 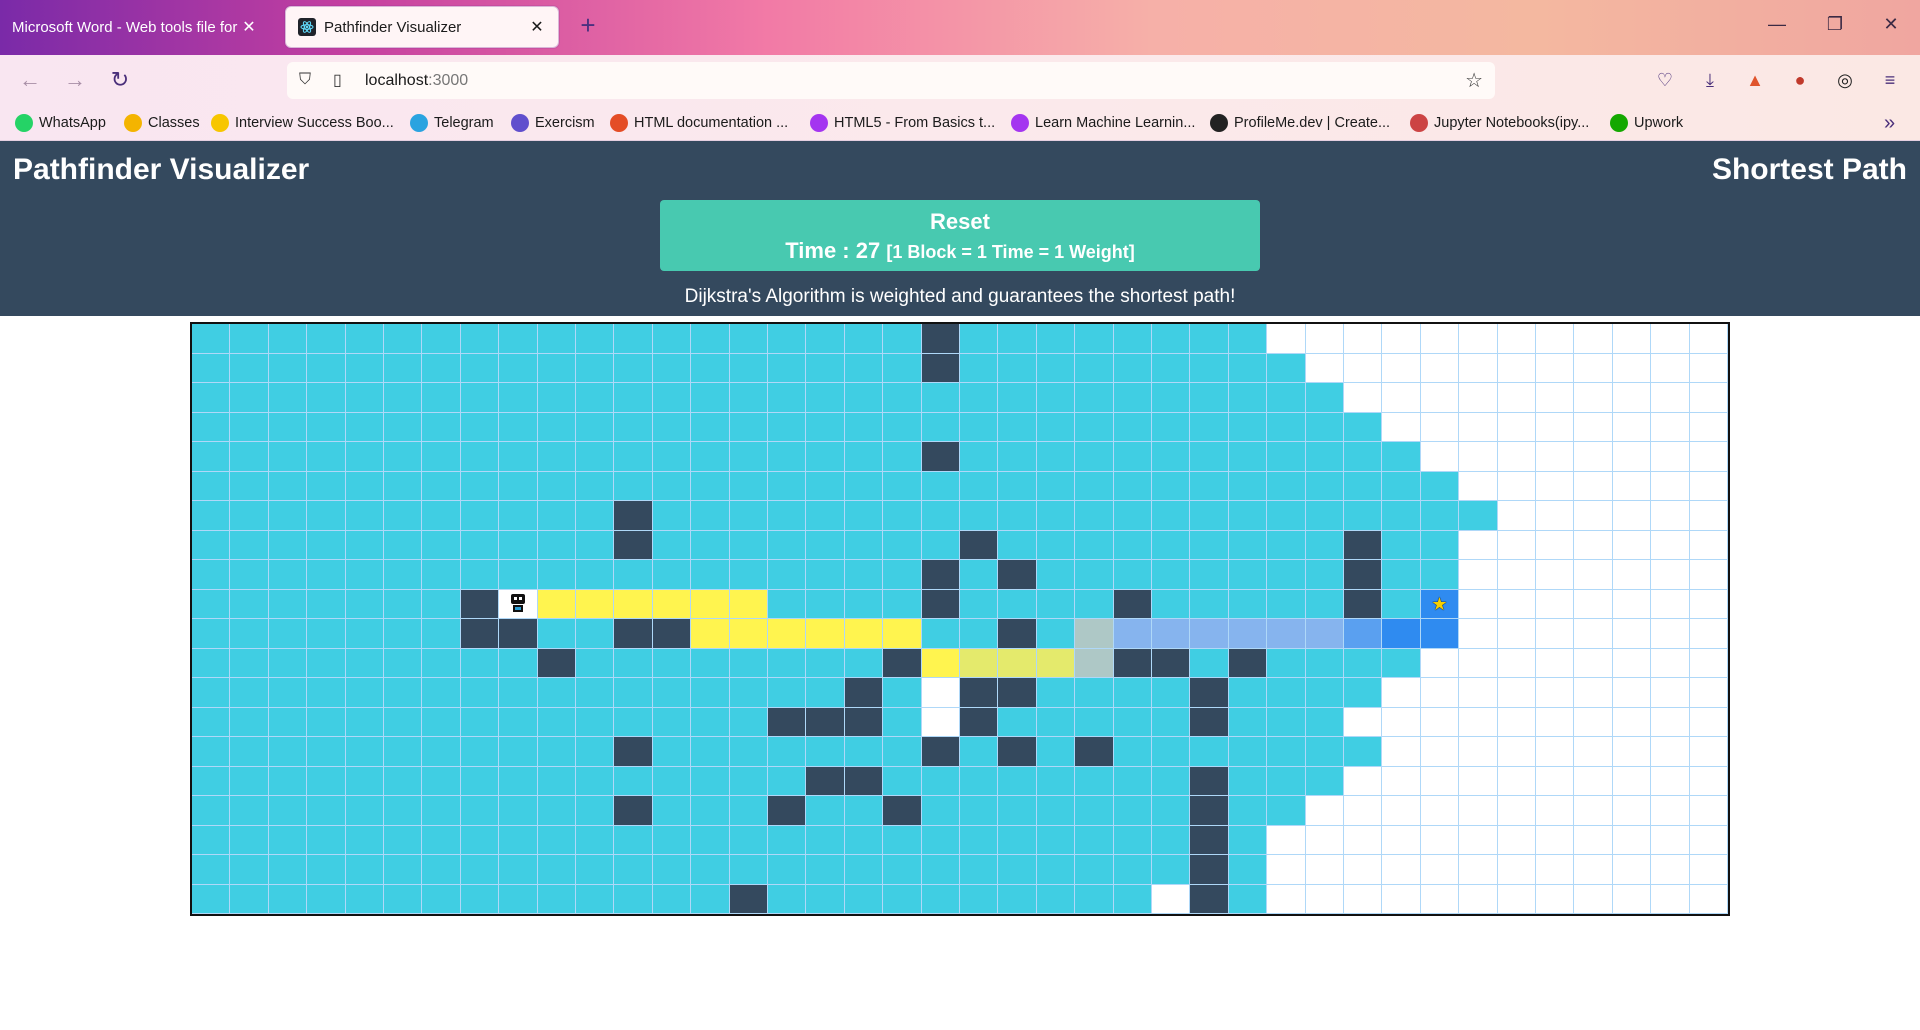 I want to click on bookmark-star-icon: ☆, so click(x=1474, y=80).